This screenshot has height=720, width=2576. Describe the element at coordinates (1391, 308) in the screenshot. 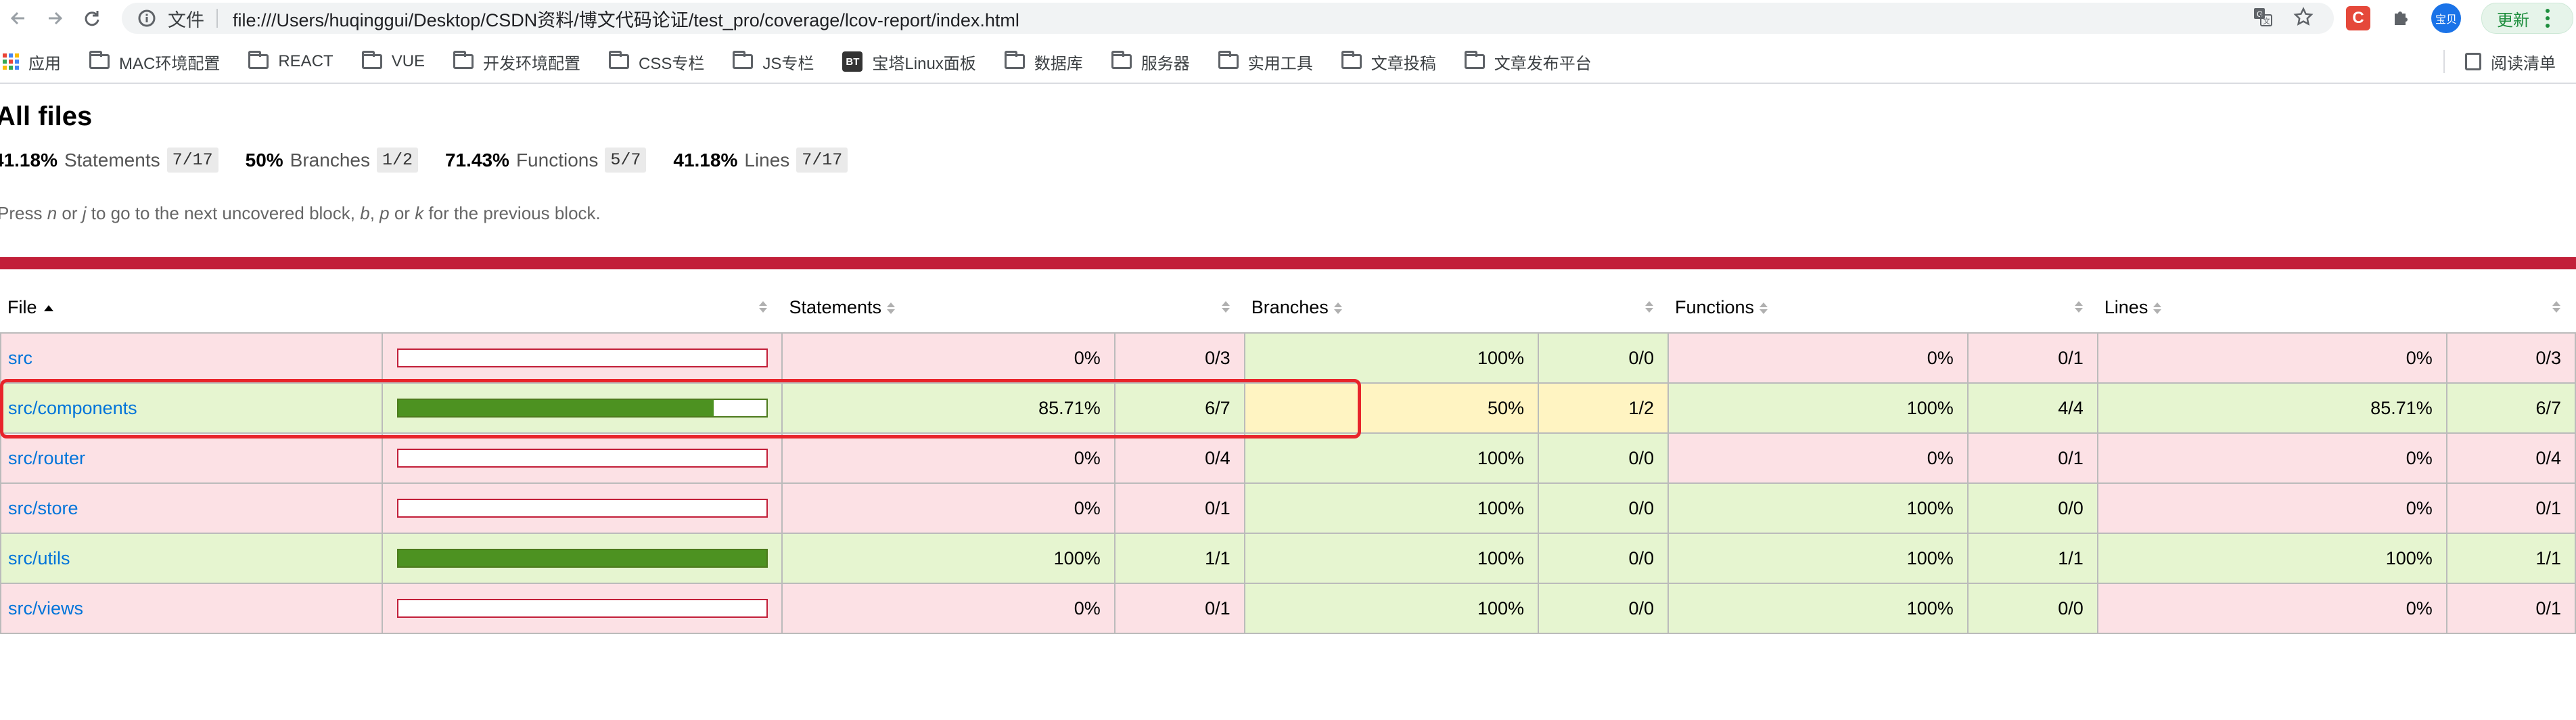

I see `header-branches: Branches` at that location.